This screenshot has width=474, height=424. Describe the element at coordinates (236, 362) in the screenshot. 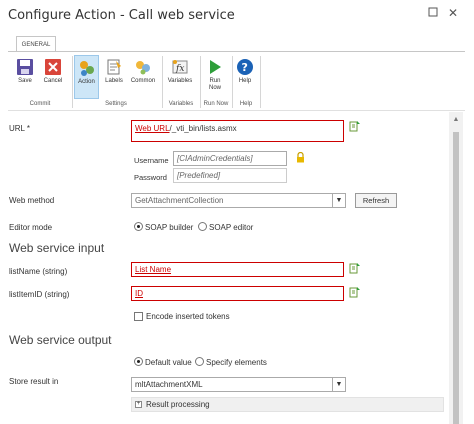

I see `specify-elements-label: Specify elements` at that location.